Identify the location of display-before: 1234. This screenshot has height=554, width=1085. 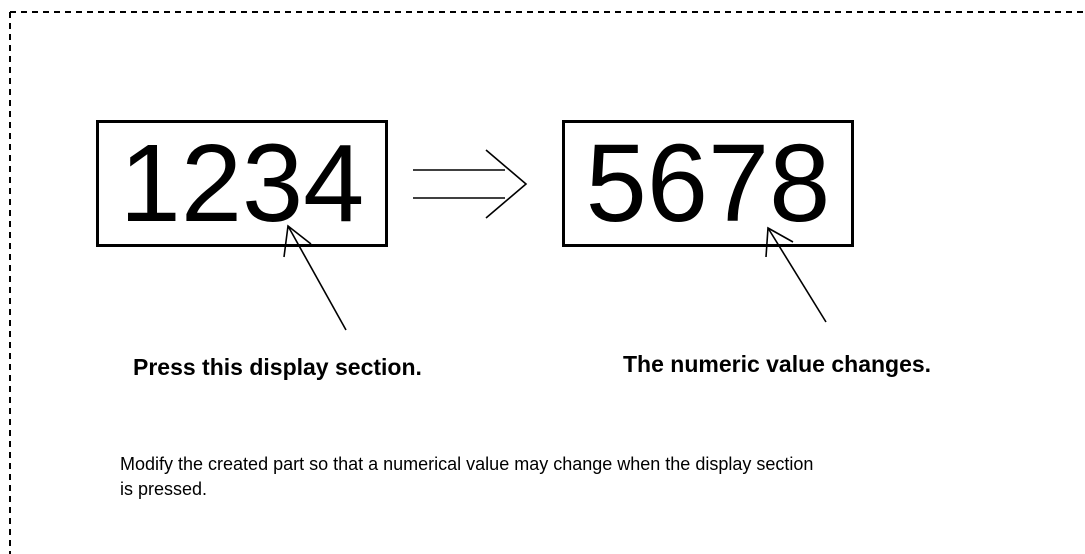
(242, 183).